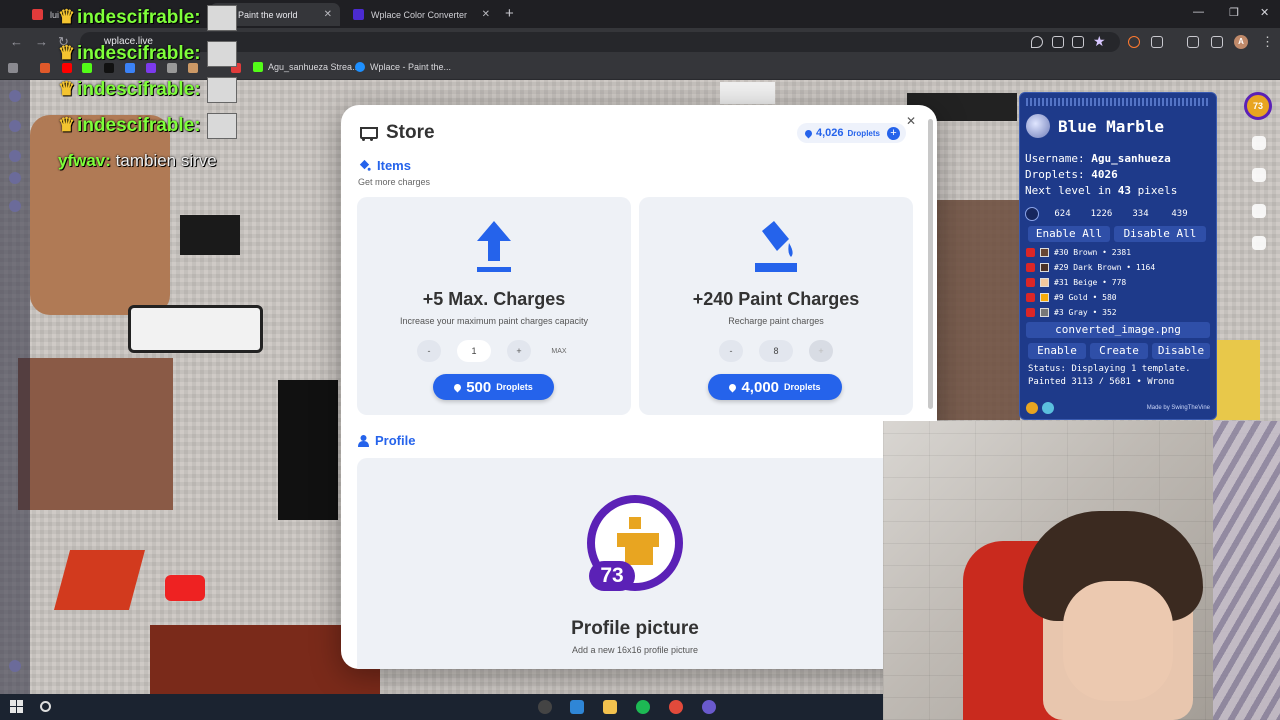  Describe the element at coordinates (1099, 41) in the screenshot. I see `bookmark-star-icon: ★` at that location.